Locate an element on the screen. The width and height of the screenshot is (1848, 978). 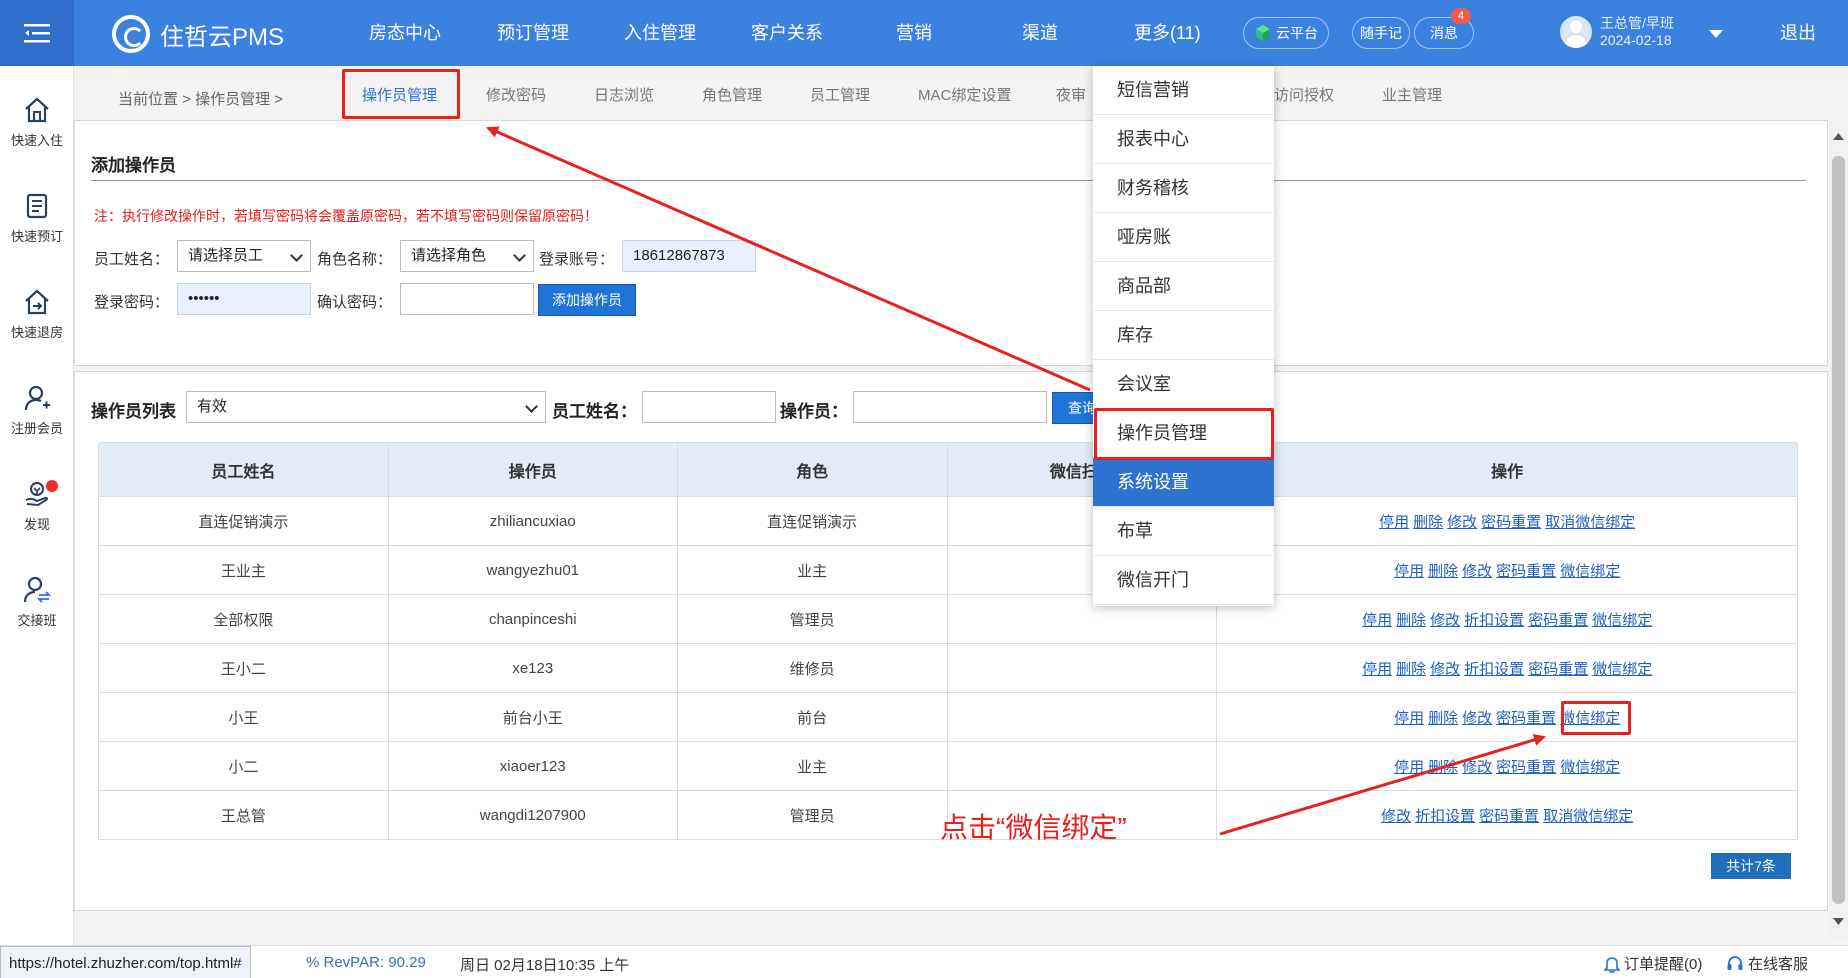
order-reminder-label: 订单提醒(0) is located at coordinates (1663, 964).